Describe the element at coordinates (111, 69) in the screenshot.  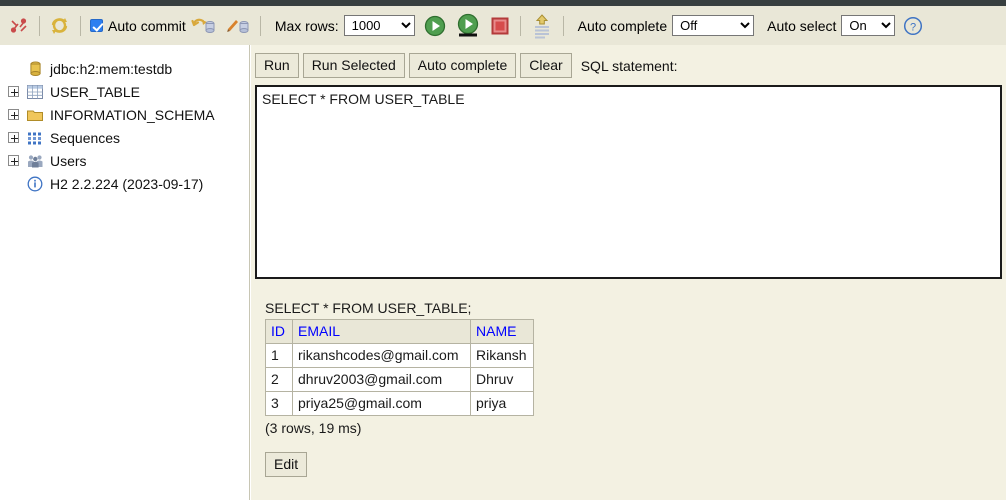
I see `sidebar-item-label: jdbc:h2:mem:testdb` at that location.